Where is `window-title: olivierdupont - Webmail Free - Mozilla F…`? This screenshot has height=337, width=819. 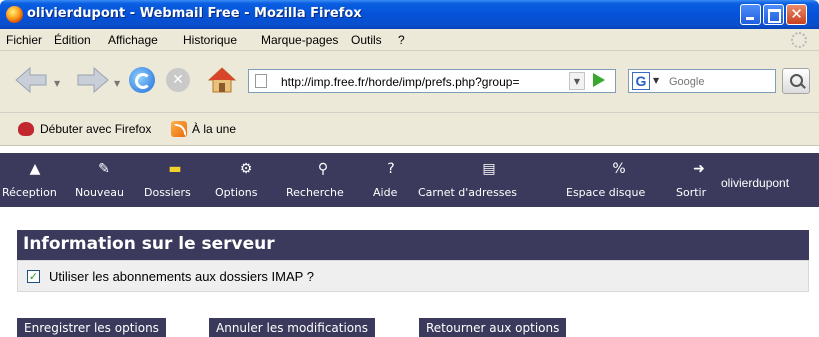 window-title: olivierdupont - Webmail Free - Mozilla F… is located at coordinates (194, 13).